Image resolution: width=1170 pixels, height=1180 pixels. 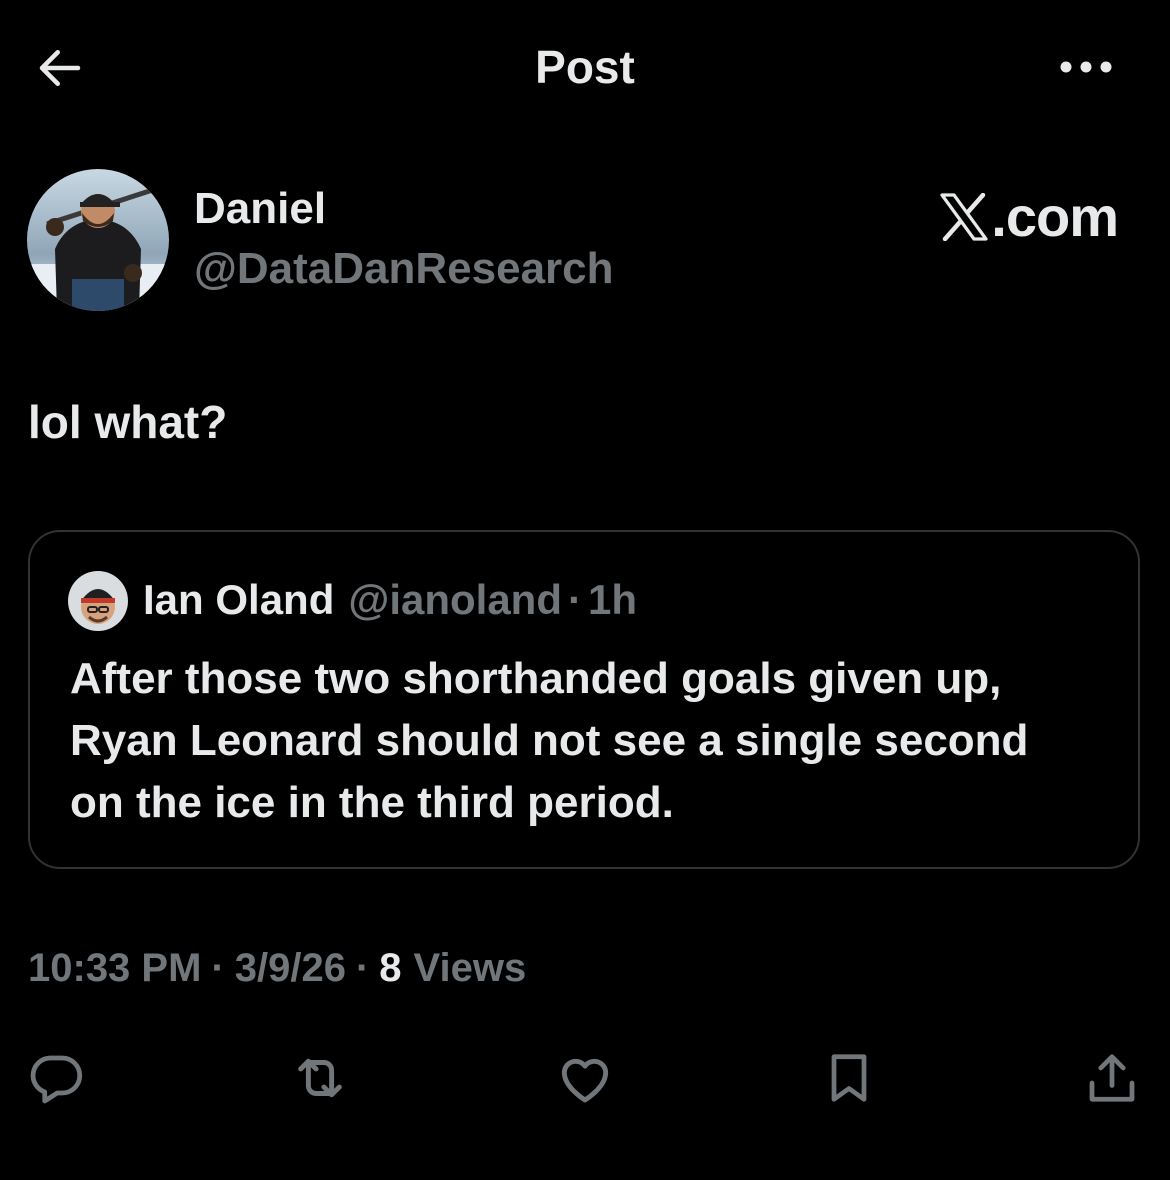 I want to click on like-button, so click(x=585, y=1078).